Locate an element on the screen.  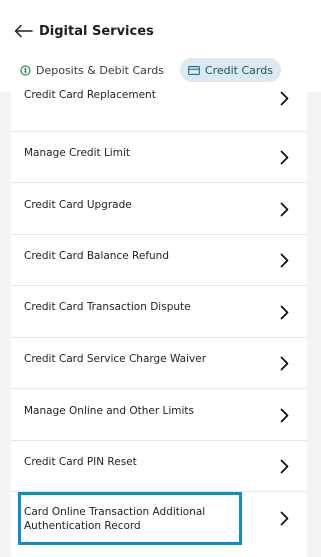
service-row-label: Credit Card Transaction Dispute is located at coordinates (107, 307).